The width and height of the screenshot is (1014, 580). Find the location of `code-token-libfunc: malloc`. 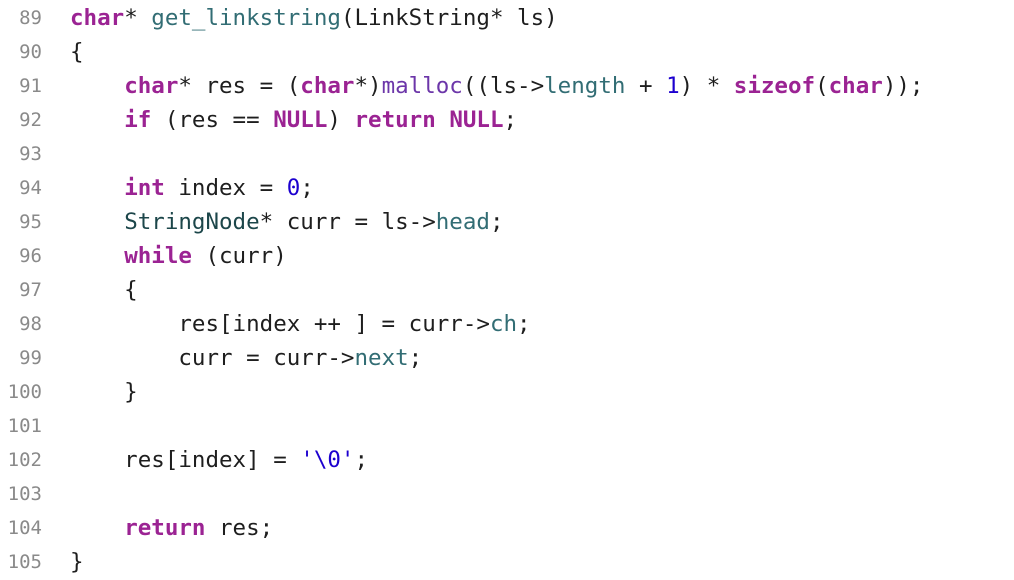

code-token-libfunc: malloc is located at coordinates (422, 86).